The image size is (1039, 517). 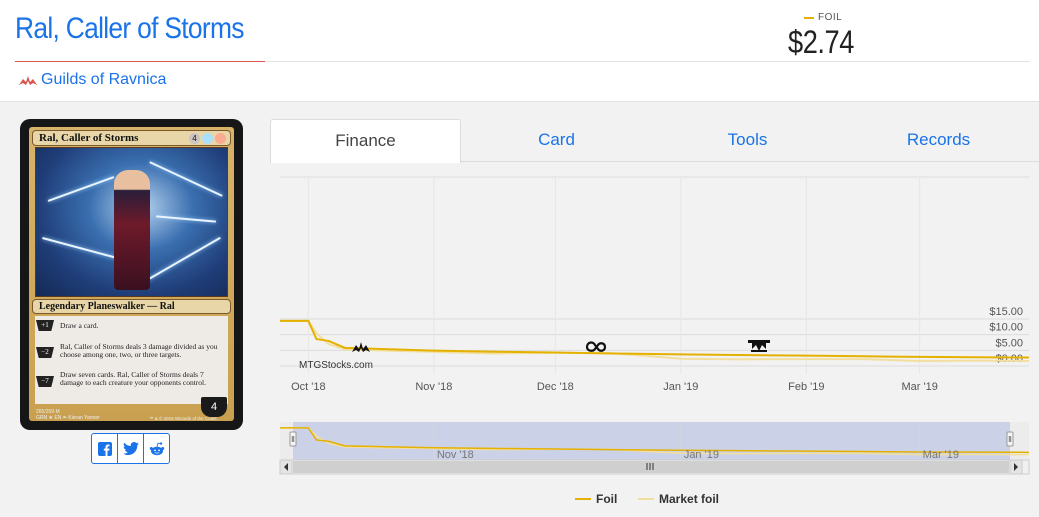 What do you see at coordinates (689, 499) in the screenshot?
I see `legend-label: Market foil` at bounding box center [689, 499].